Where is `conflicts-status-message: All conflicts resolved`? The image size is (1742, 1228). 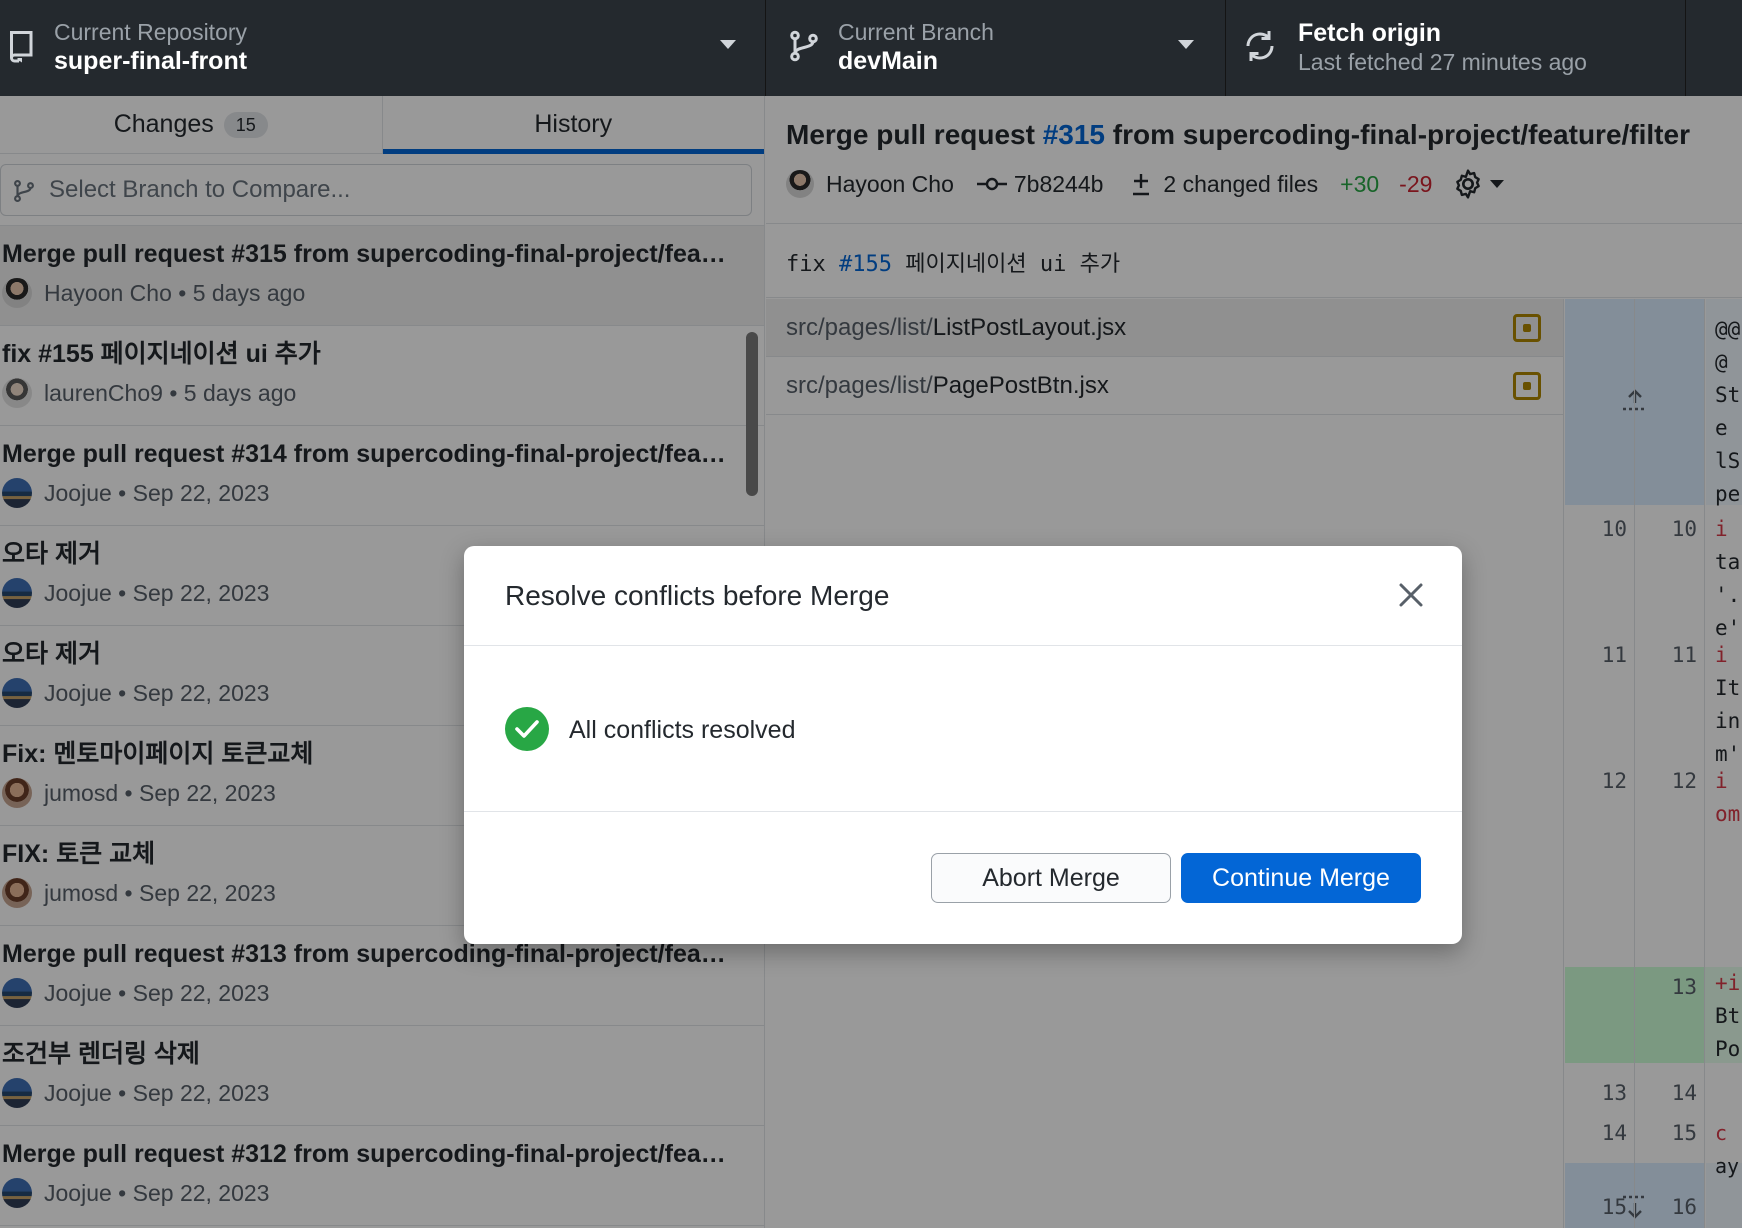
conflicts-status-message: All conflicts resolved is located at coordinates (682, 730).